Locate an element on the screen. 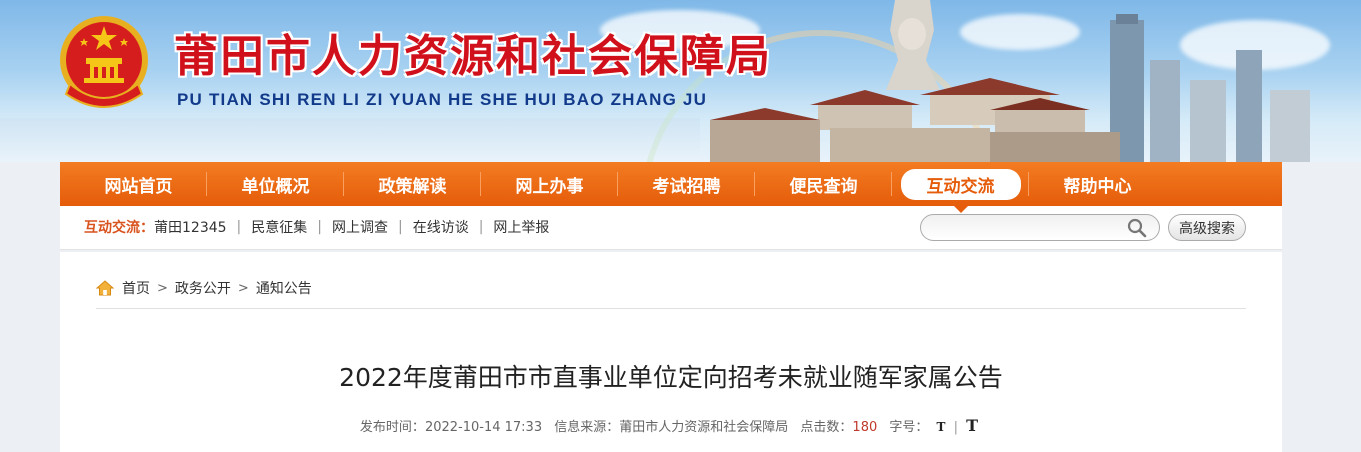 Image resolution: width=1361 pixels, height=452 pixels. main-nav: 网站首页 单位概况 政策解读 网上办事 考试招聘 便民查询 互动交流 帮助中心 is located at coordinates (671, 187).